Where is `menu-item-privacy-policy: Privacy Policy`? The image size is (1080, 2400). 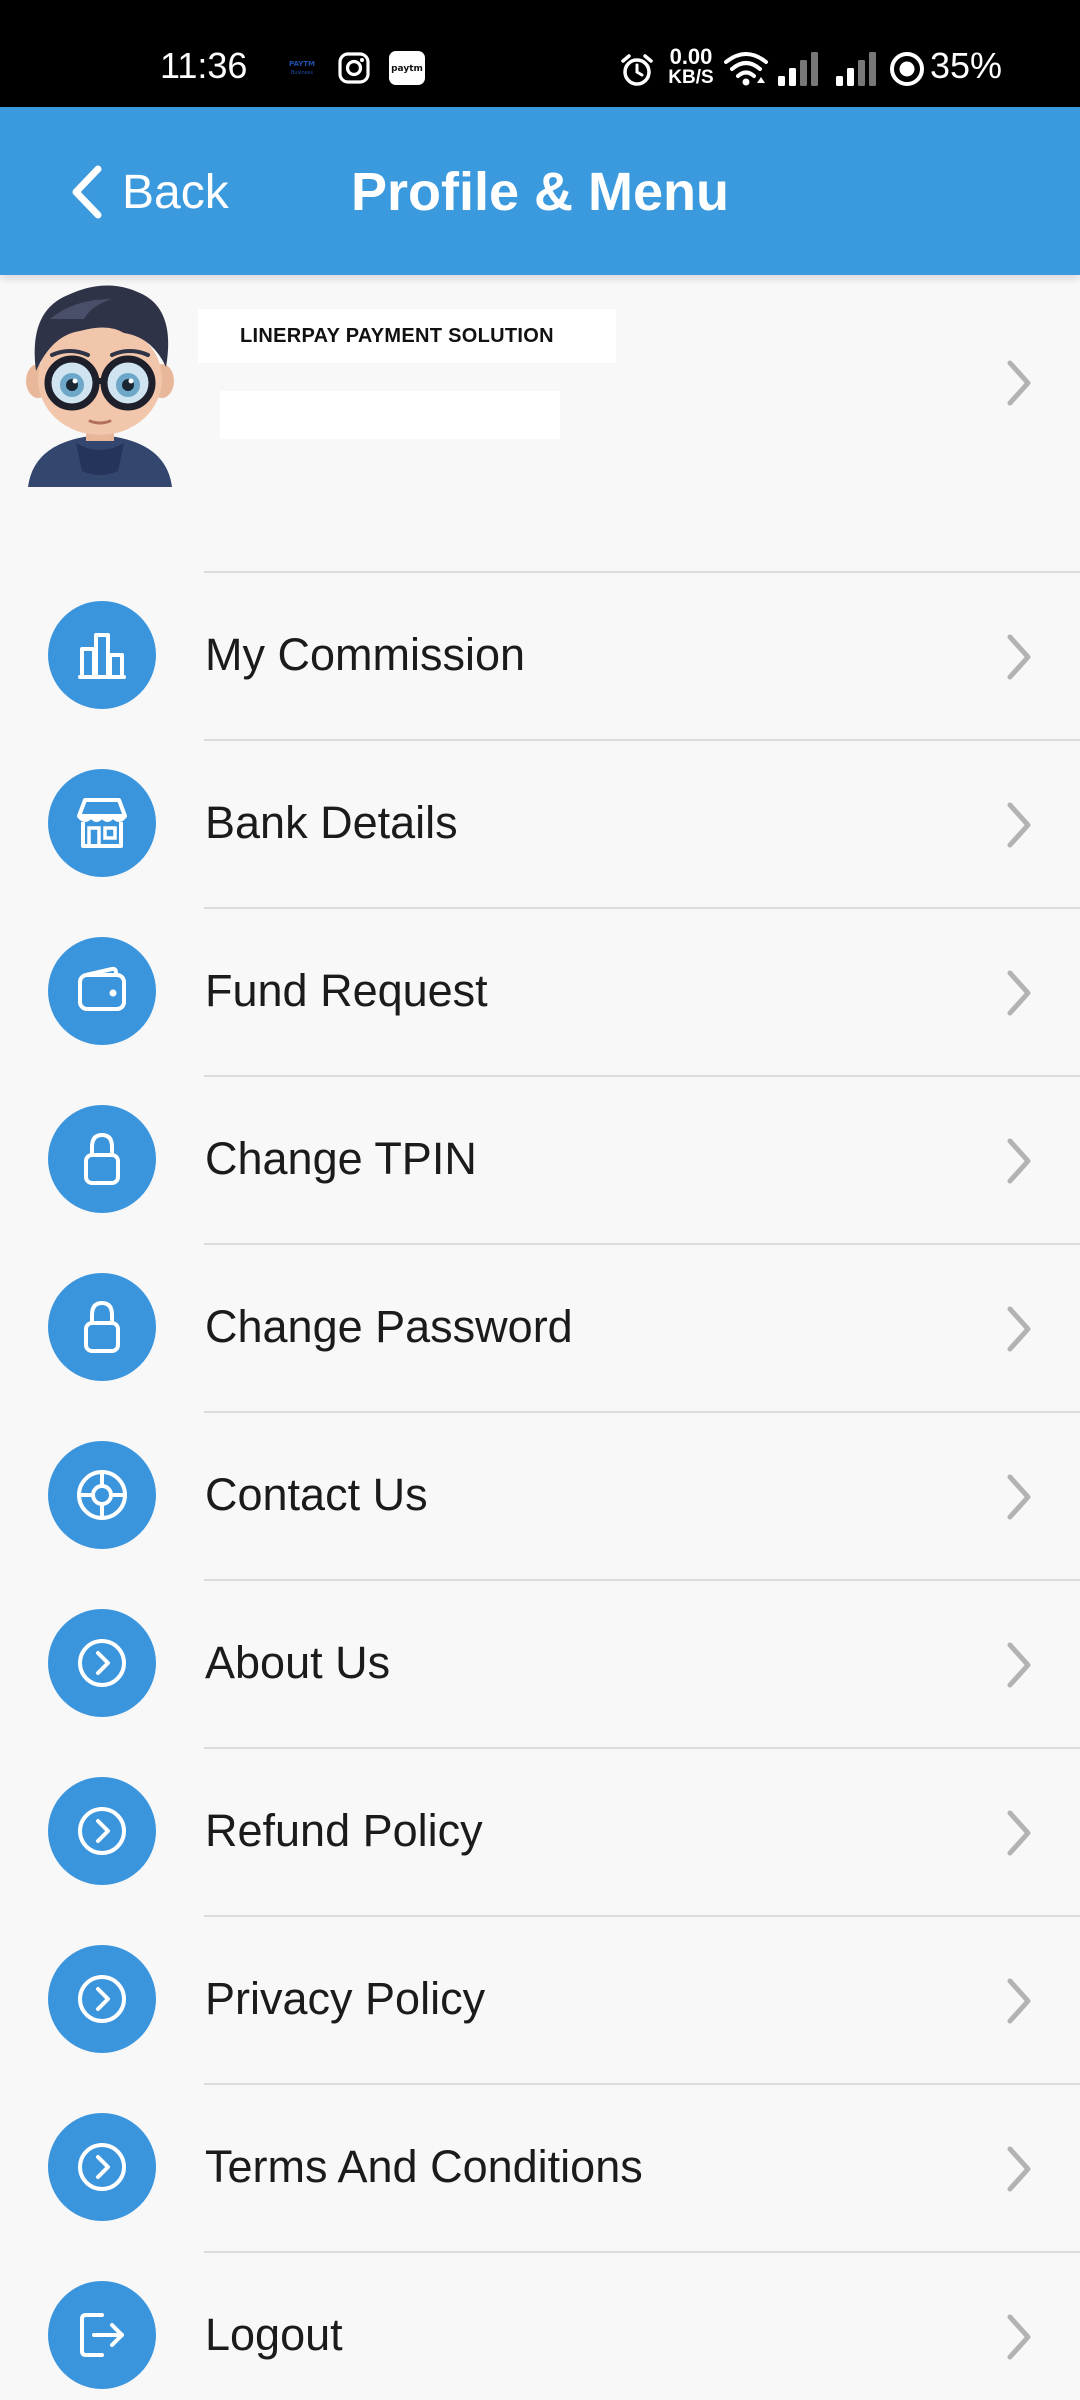 menu-item-privacy-policy: Privacy Policy is located at coordinates (540, 1999).